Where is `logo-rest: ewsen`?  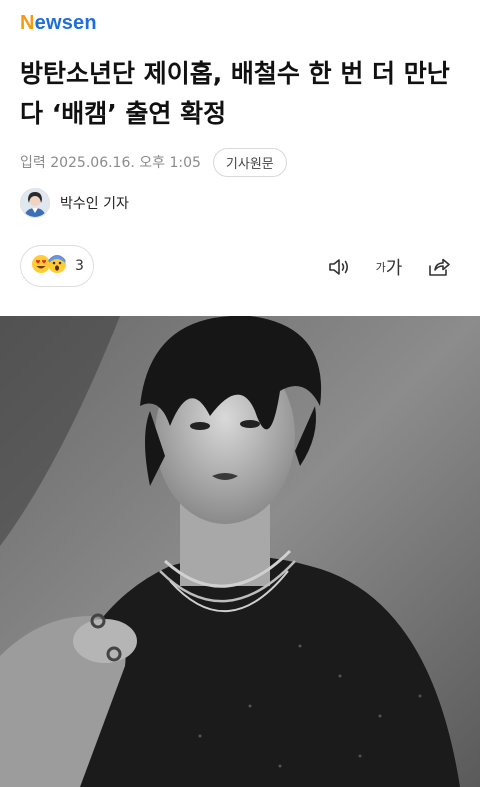 logo-rest: ewsen is located at coordinates (65, 23).